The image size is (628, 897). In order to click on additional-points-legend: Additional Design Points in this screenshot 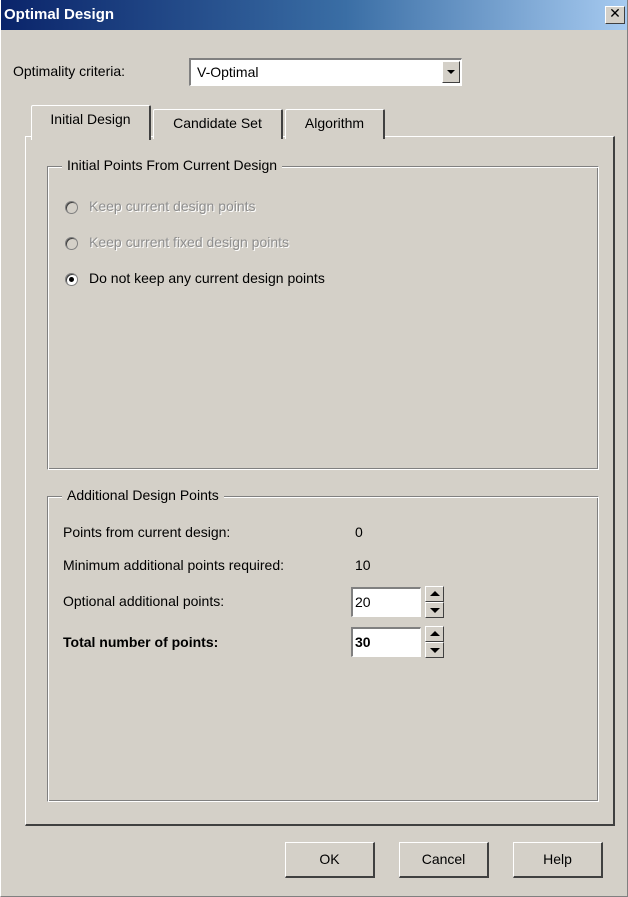, I will do `click(143, 495)`.